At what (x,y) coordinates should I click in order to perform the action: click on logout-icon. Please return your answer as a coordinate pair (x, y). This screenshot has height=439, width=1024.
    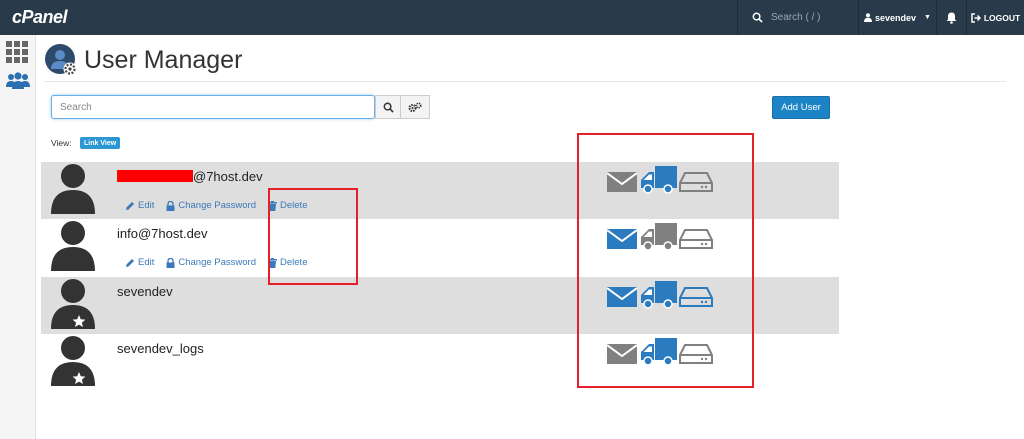
    Looking at the image, I should click on (976, 17).